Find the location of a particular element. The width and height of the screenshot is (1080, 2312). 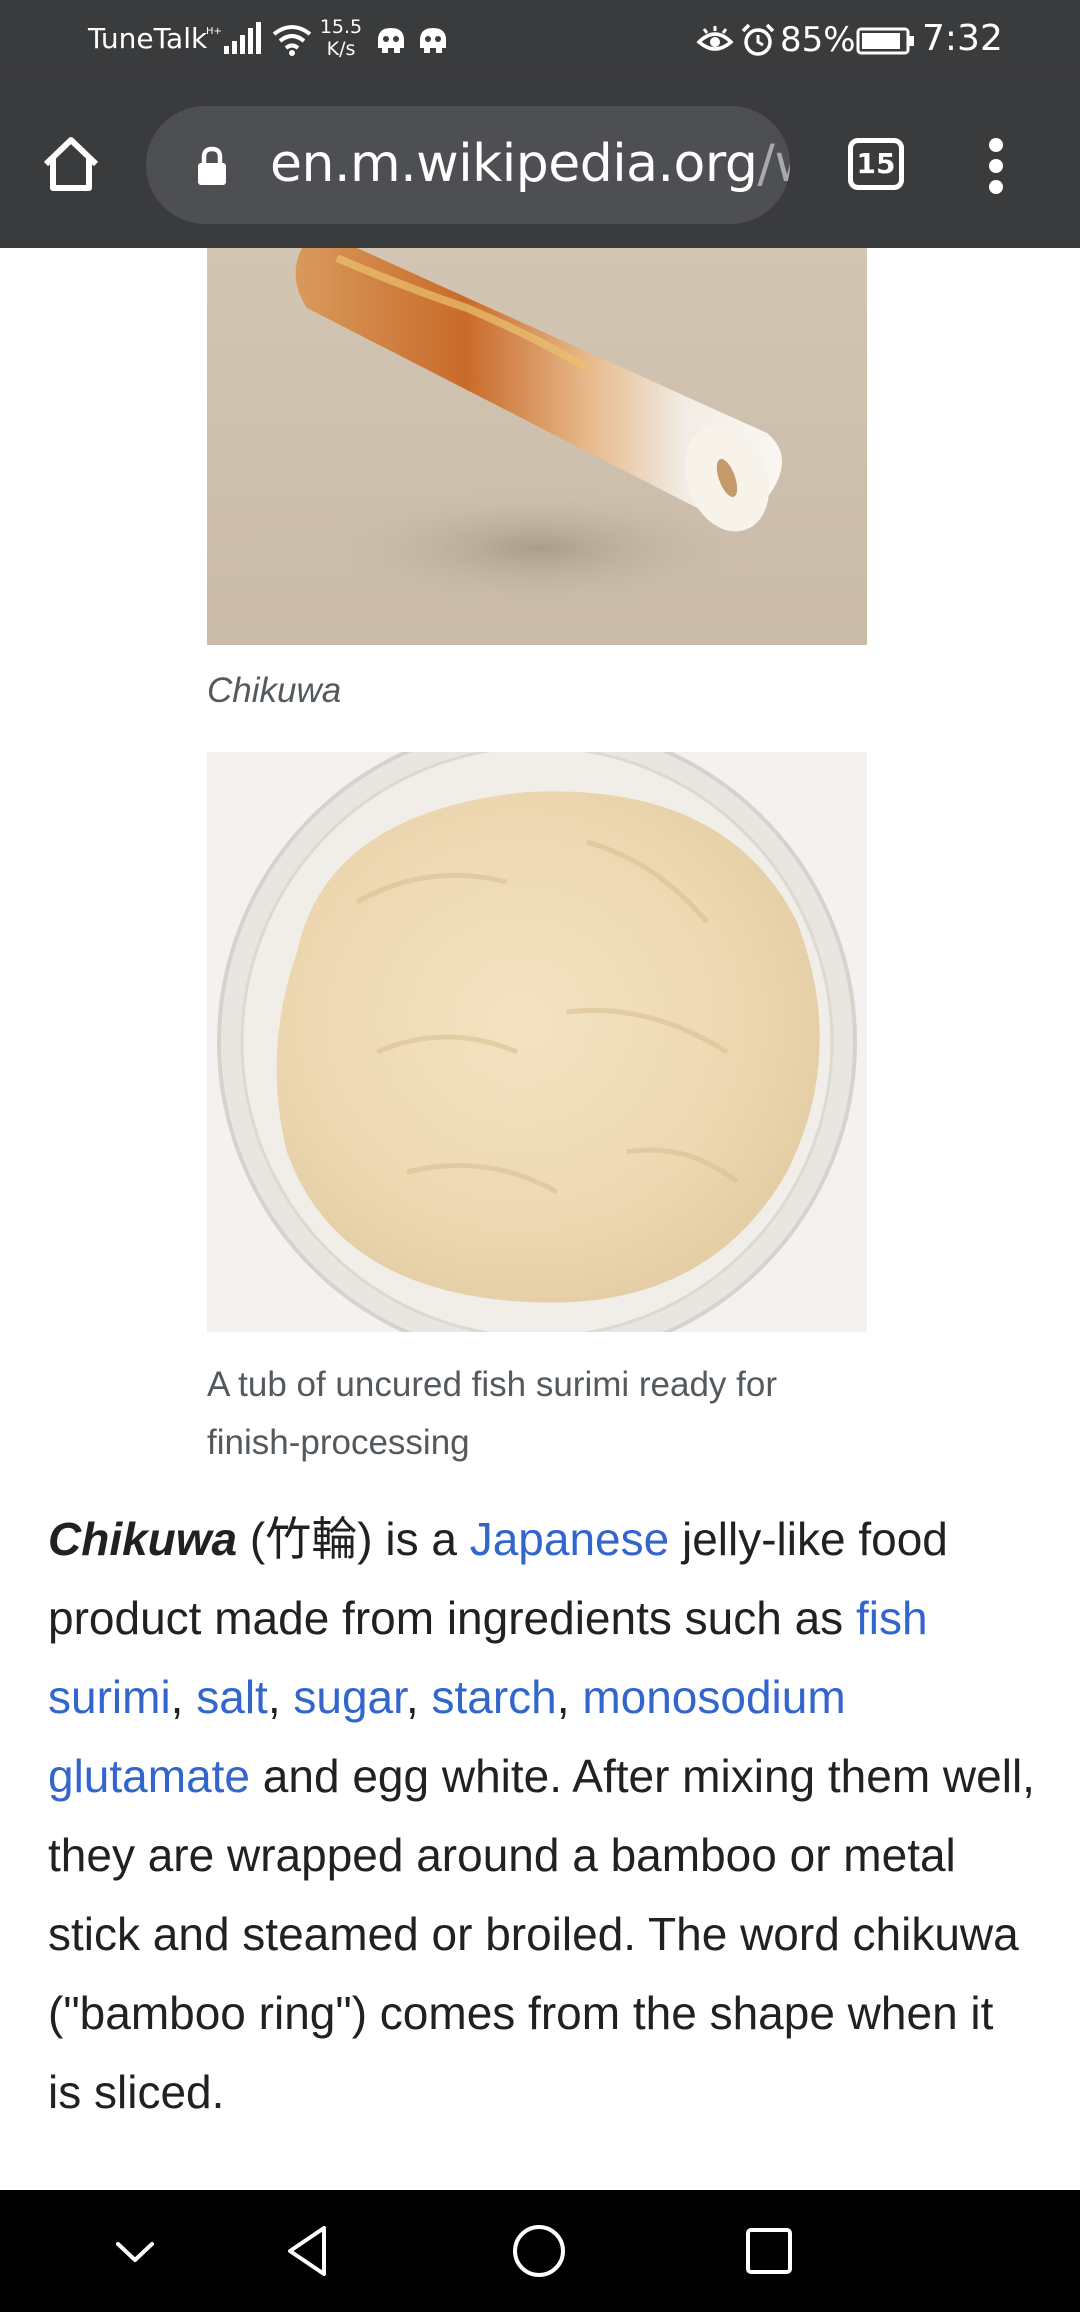

url-domain: en.m.wikipedia.org is located at coordinates (514, 164).